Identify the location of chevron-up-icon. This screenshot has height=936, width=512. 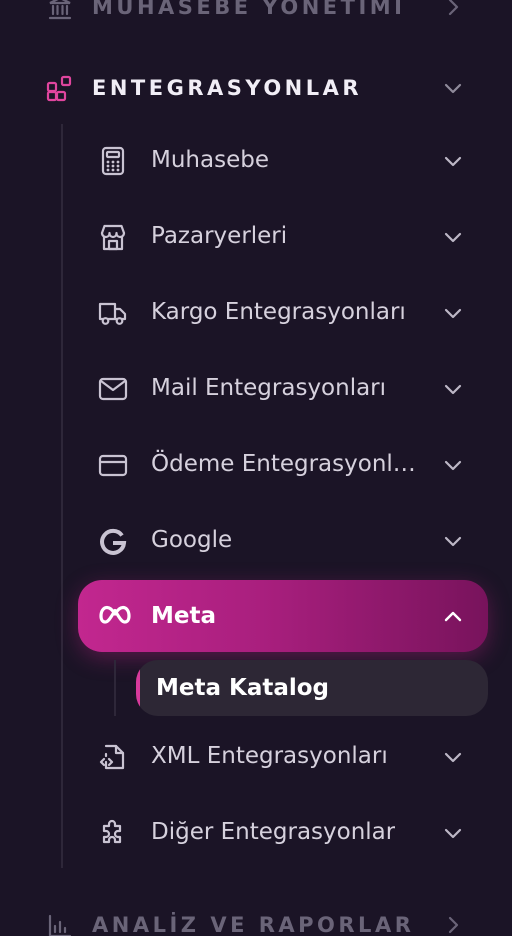
(453, 617).